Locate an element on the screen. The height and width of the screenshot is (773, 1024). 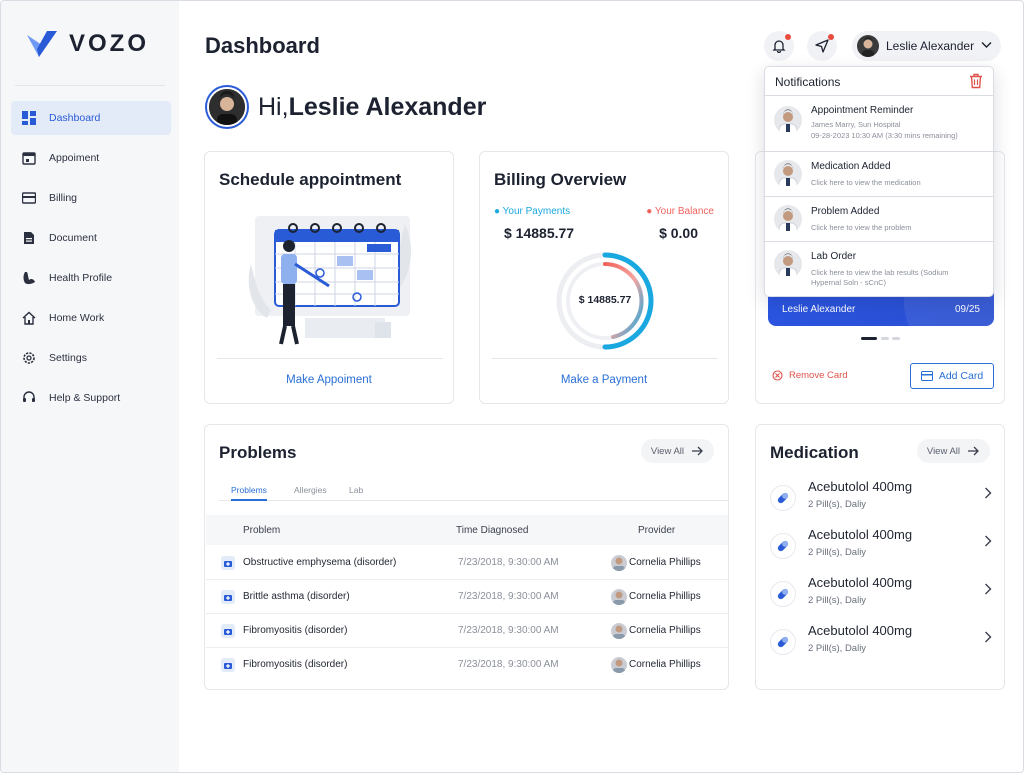
user-name: Leslie Alexander is located at coordinates (930, 46).